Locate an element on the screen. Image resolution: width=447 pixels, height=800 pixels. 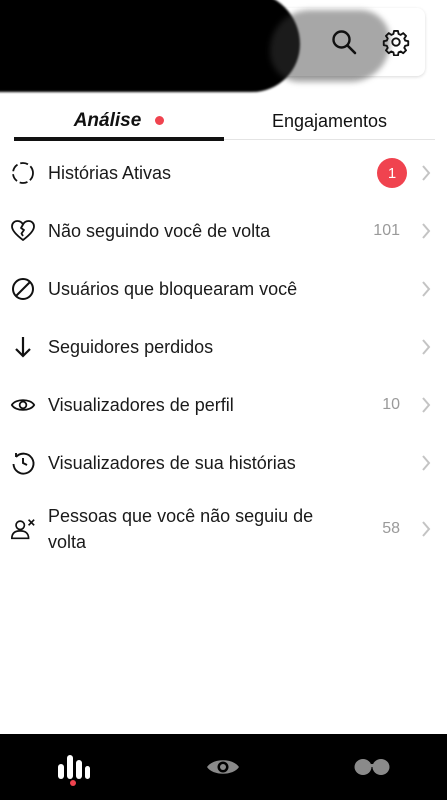
count-badge: 1 is located at coordinates (392, 173).